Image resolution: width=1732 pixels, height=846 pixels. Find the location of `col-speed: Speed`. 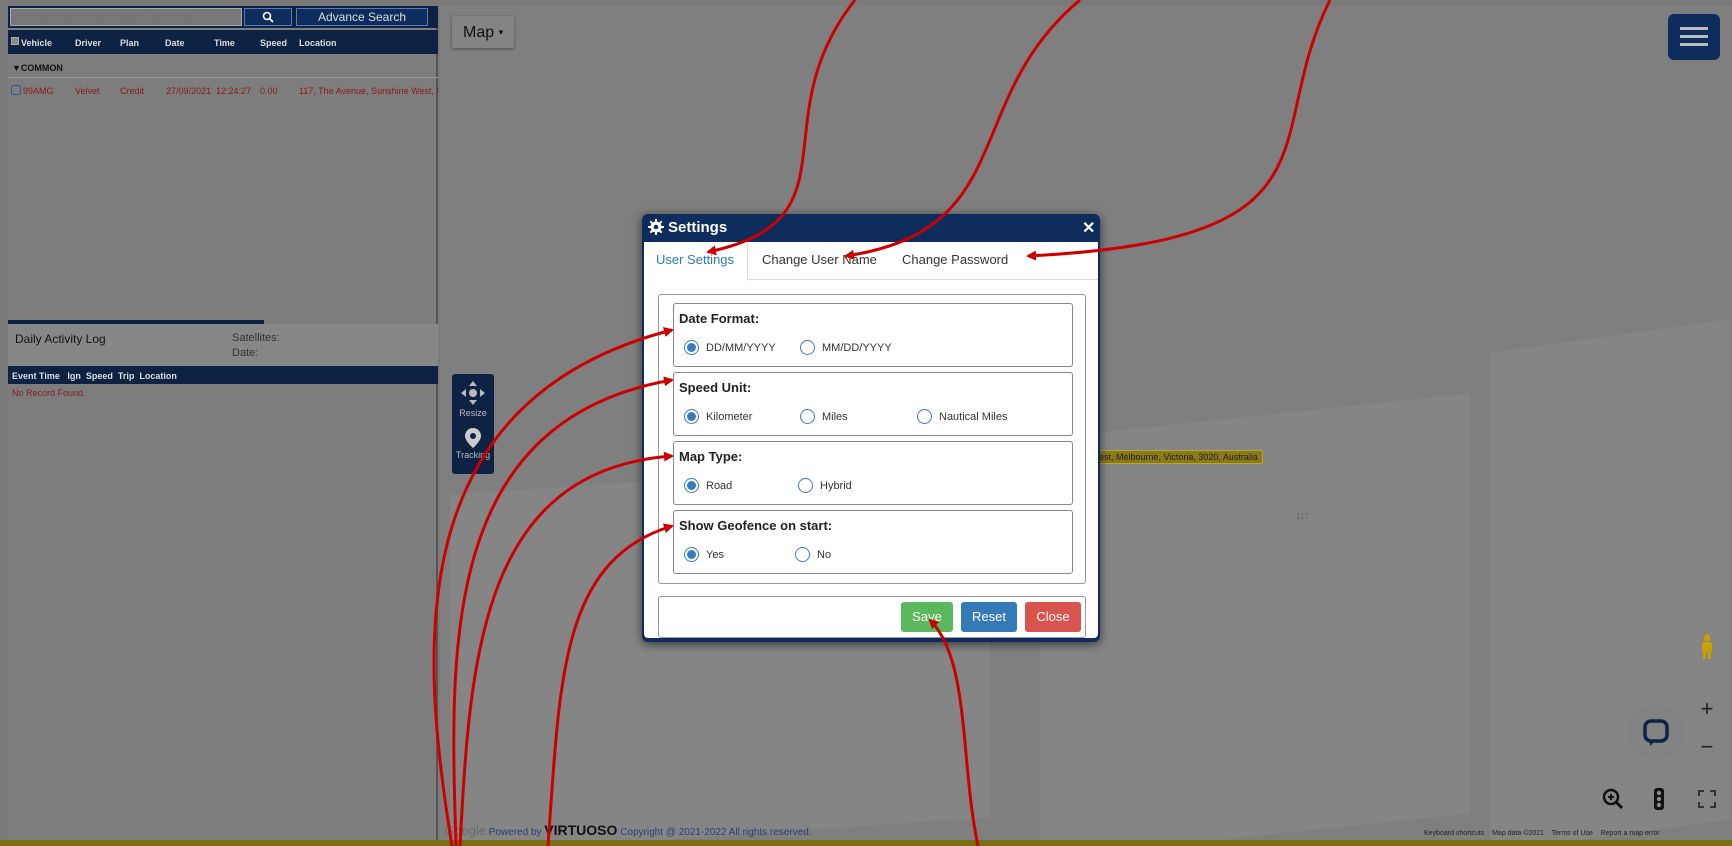

col-speed: Speed is located at coordinates (273, 43).